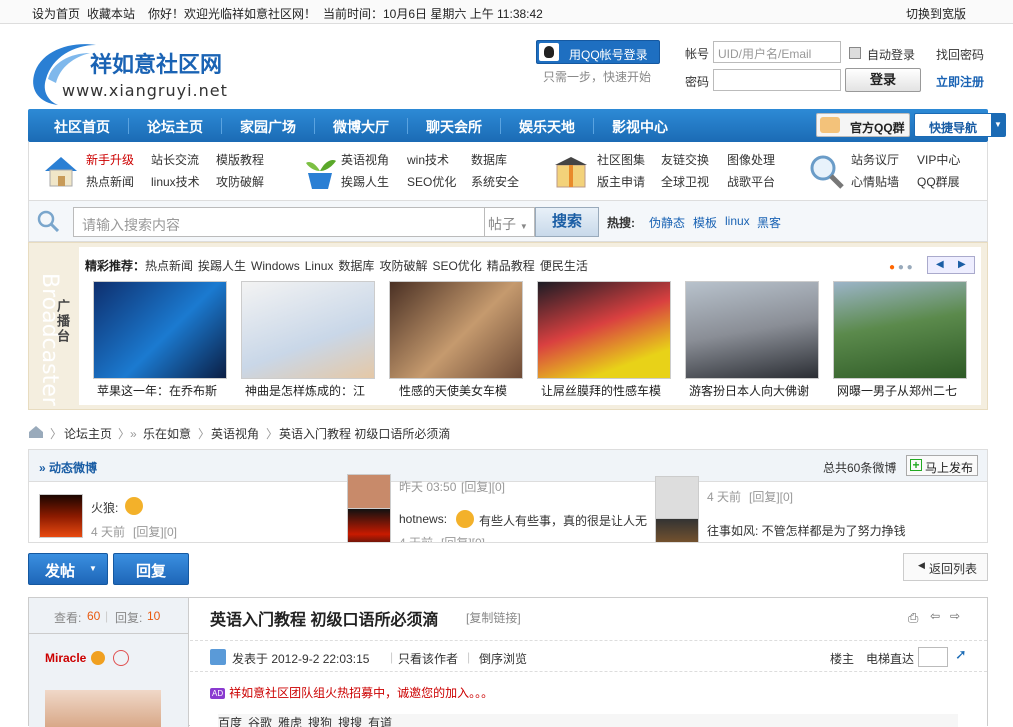 The image size is (1013, 727). I want to click on thumb-caption: 让屌丝膜拜的性感车模, so click(611, 390).